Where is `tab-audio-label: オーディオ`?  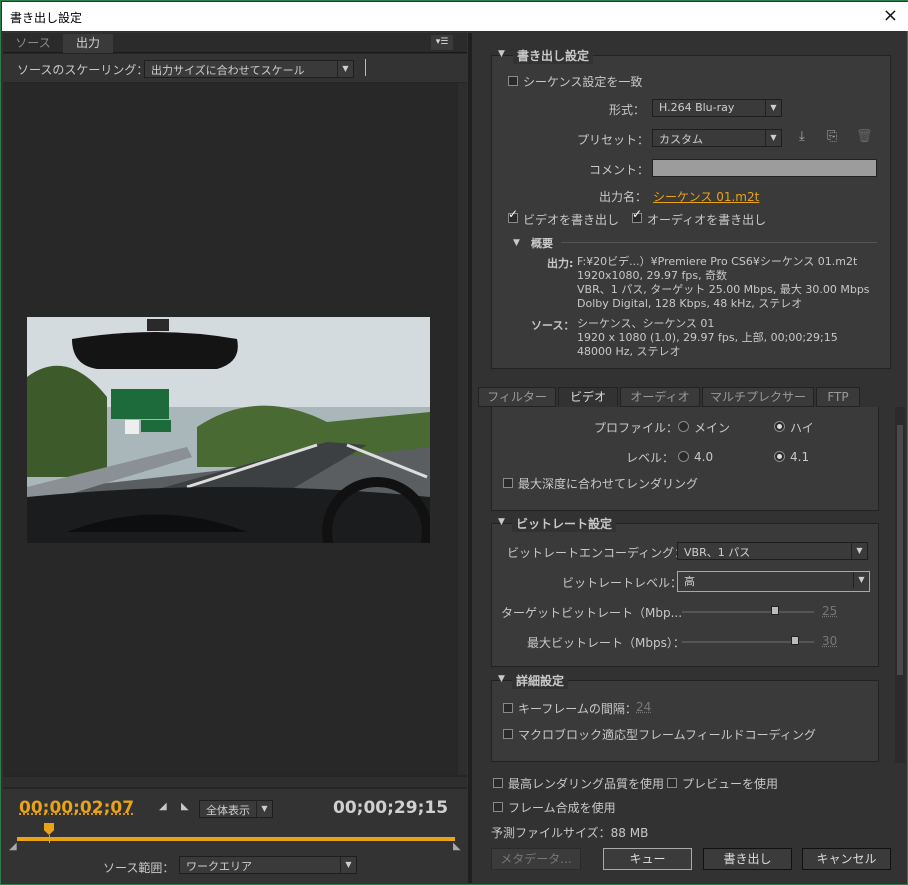
tab-audio-label: オーディオ is located at coordinates (660, 397).